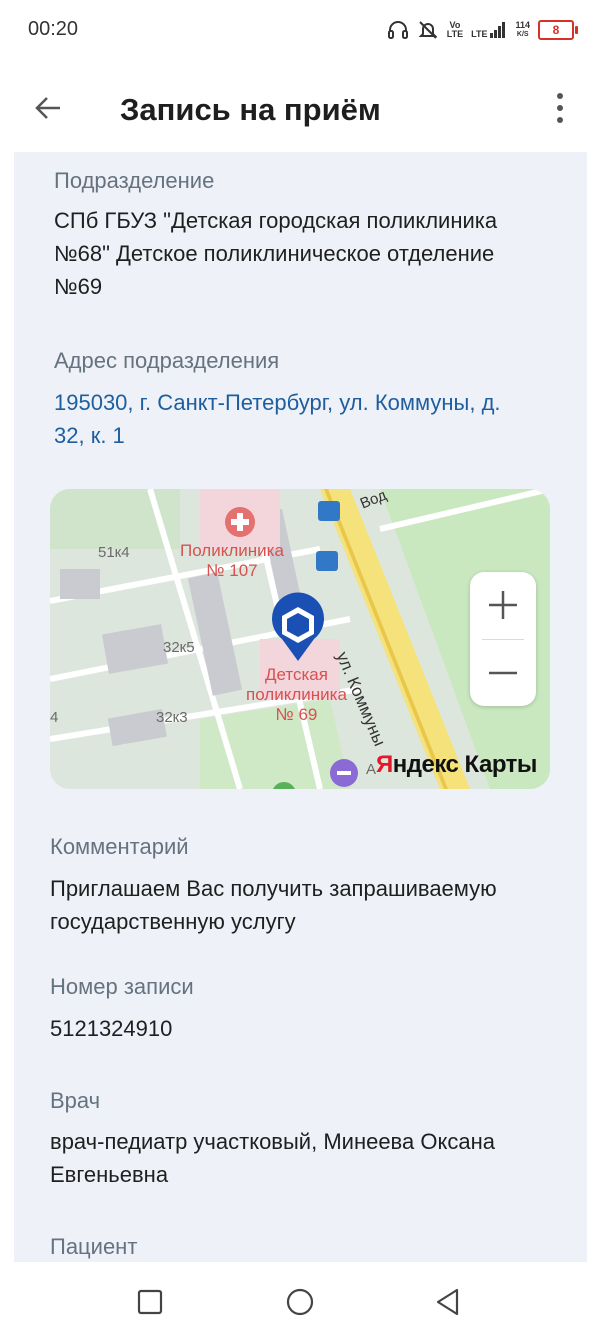 The height and width of the screenshot is (1342, 600). I want to click on zoom-controls, so click(503, 639).